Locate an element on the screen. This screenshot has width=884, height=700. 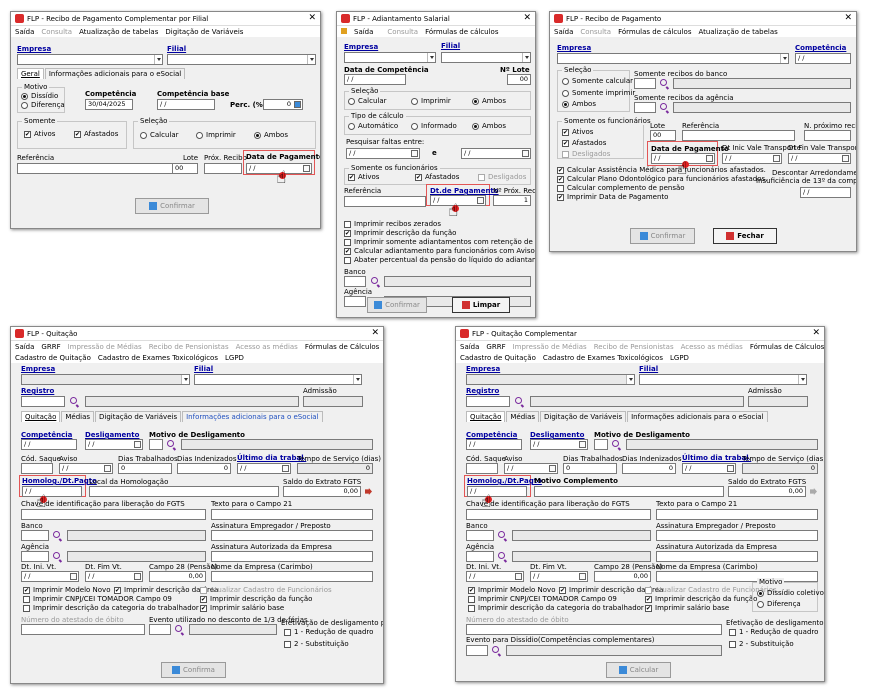
menu-atualizacao-tabelas: Atualização de tabelas is located at coordinates (118, 32).